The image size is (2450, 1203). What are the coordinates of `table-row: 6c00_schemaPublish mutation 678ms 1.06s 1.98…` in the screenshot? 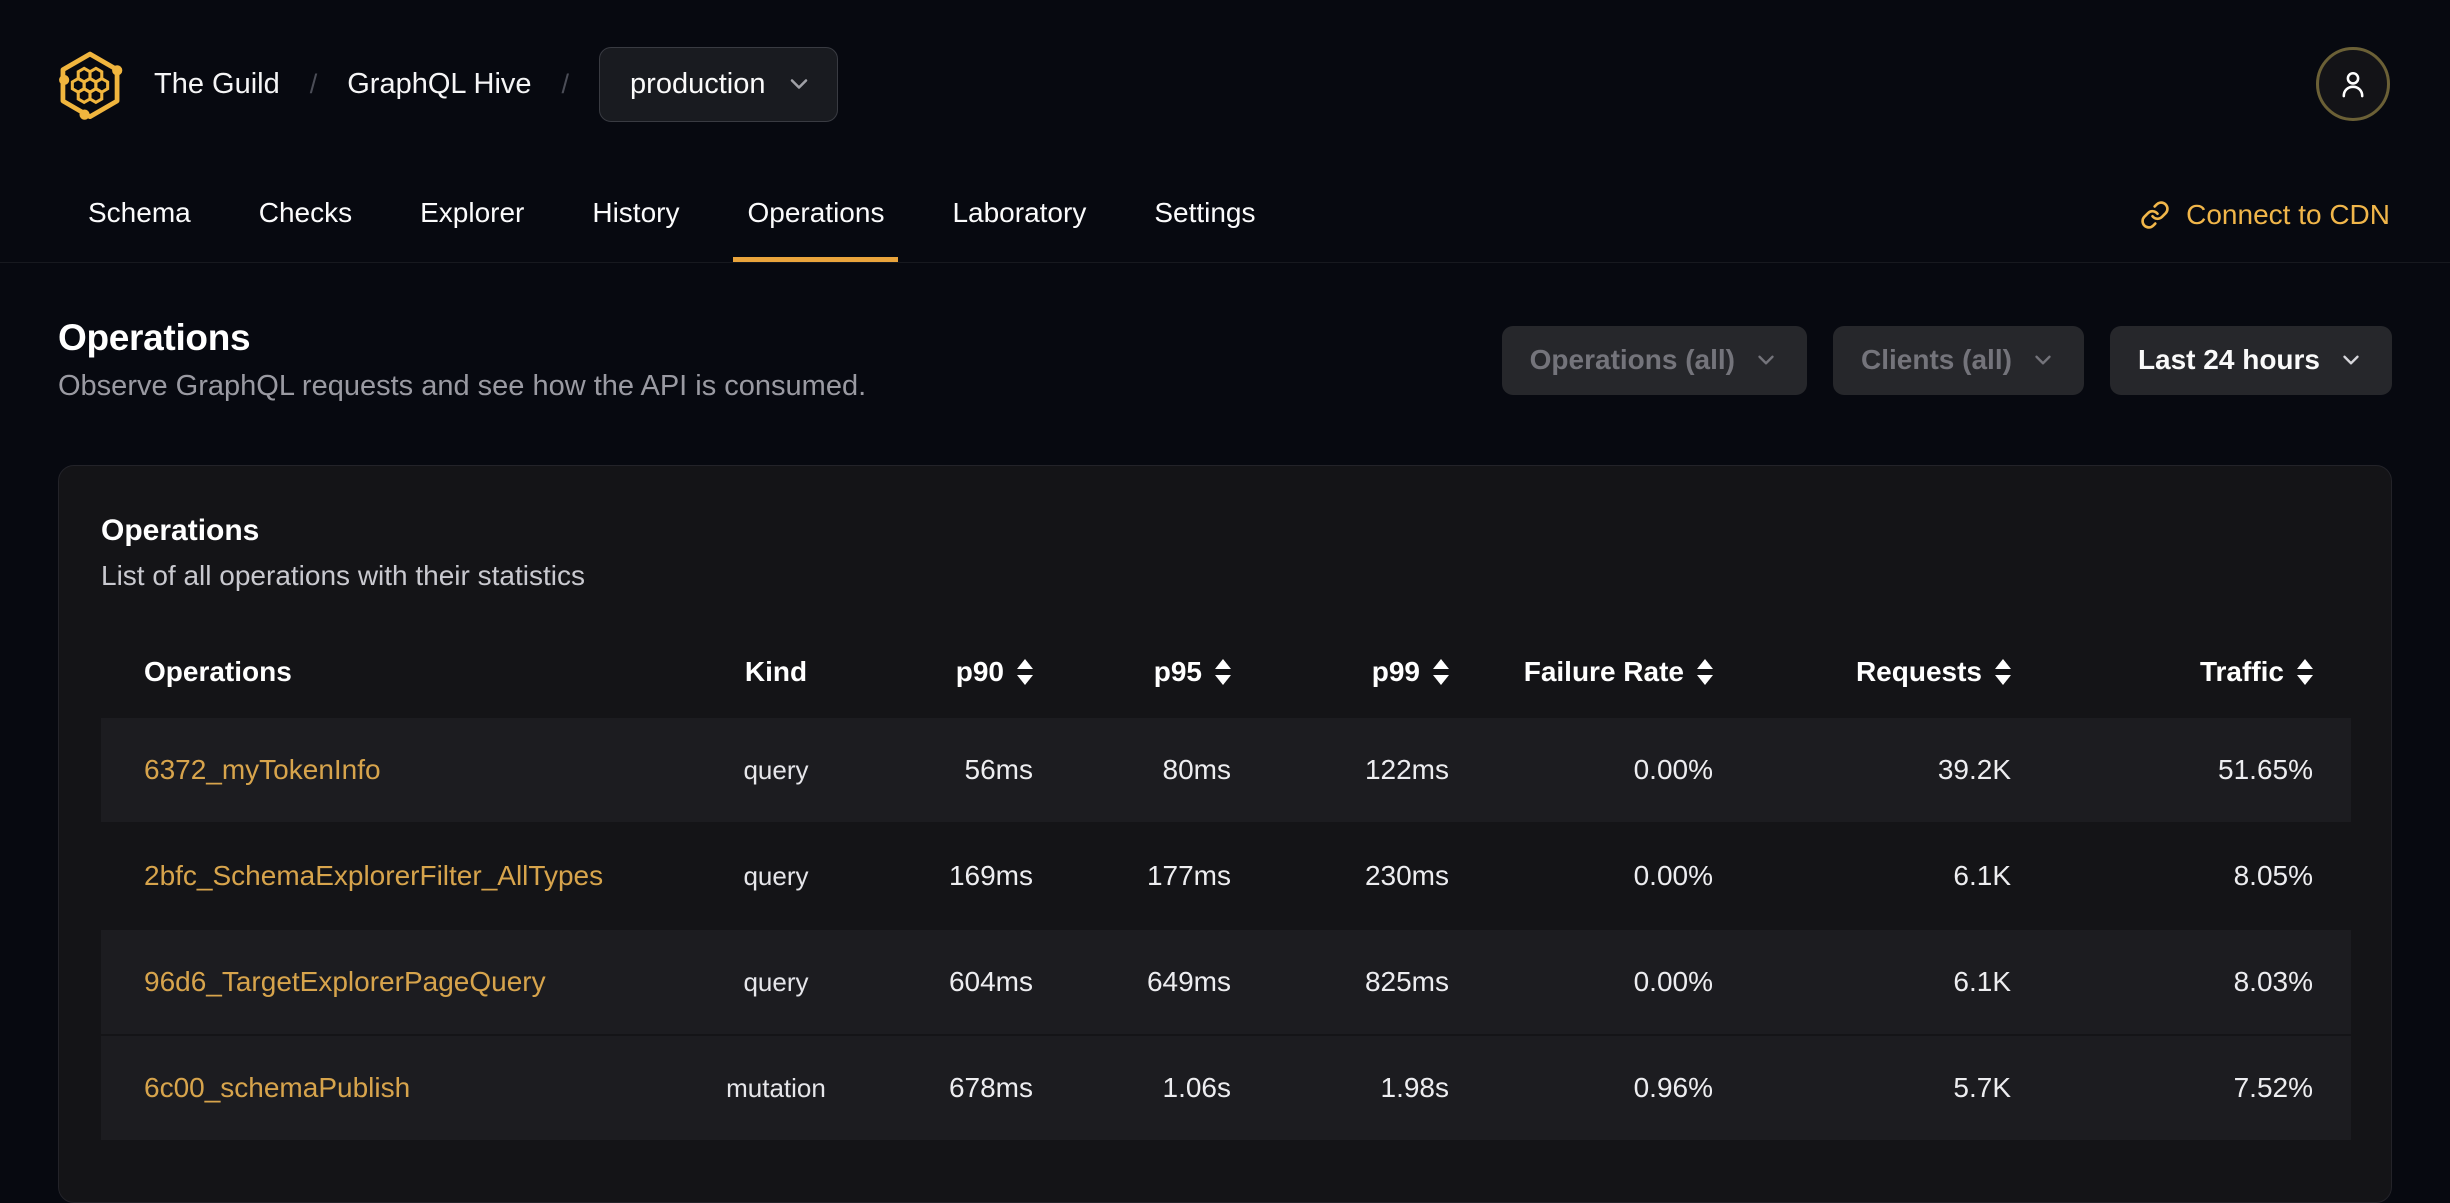 It's located at (1226, 1088).